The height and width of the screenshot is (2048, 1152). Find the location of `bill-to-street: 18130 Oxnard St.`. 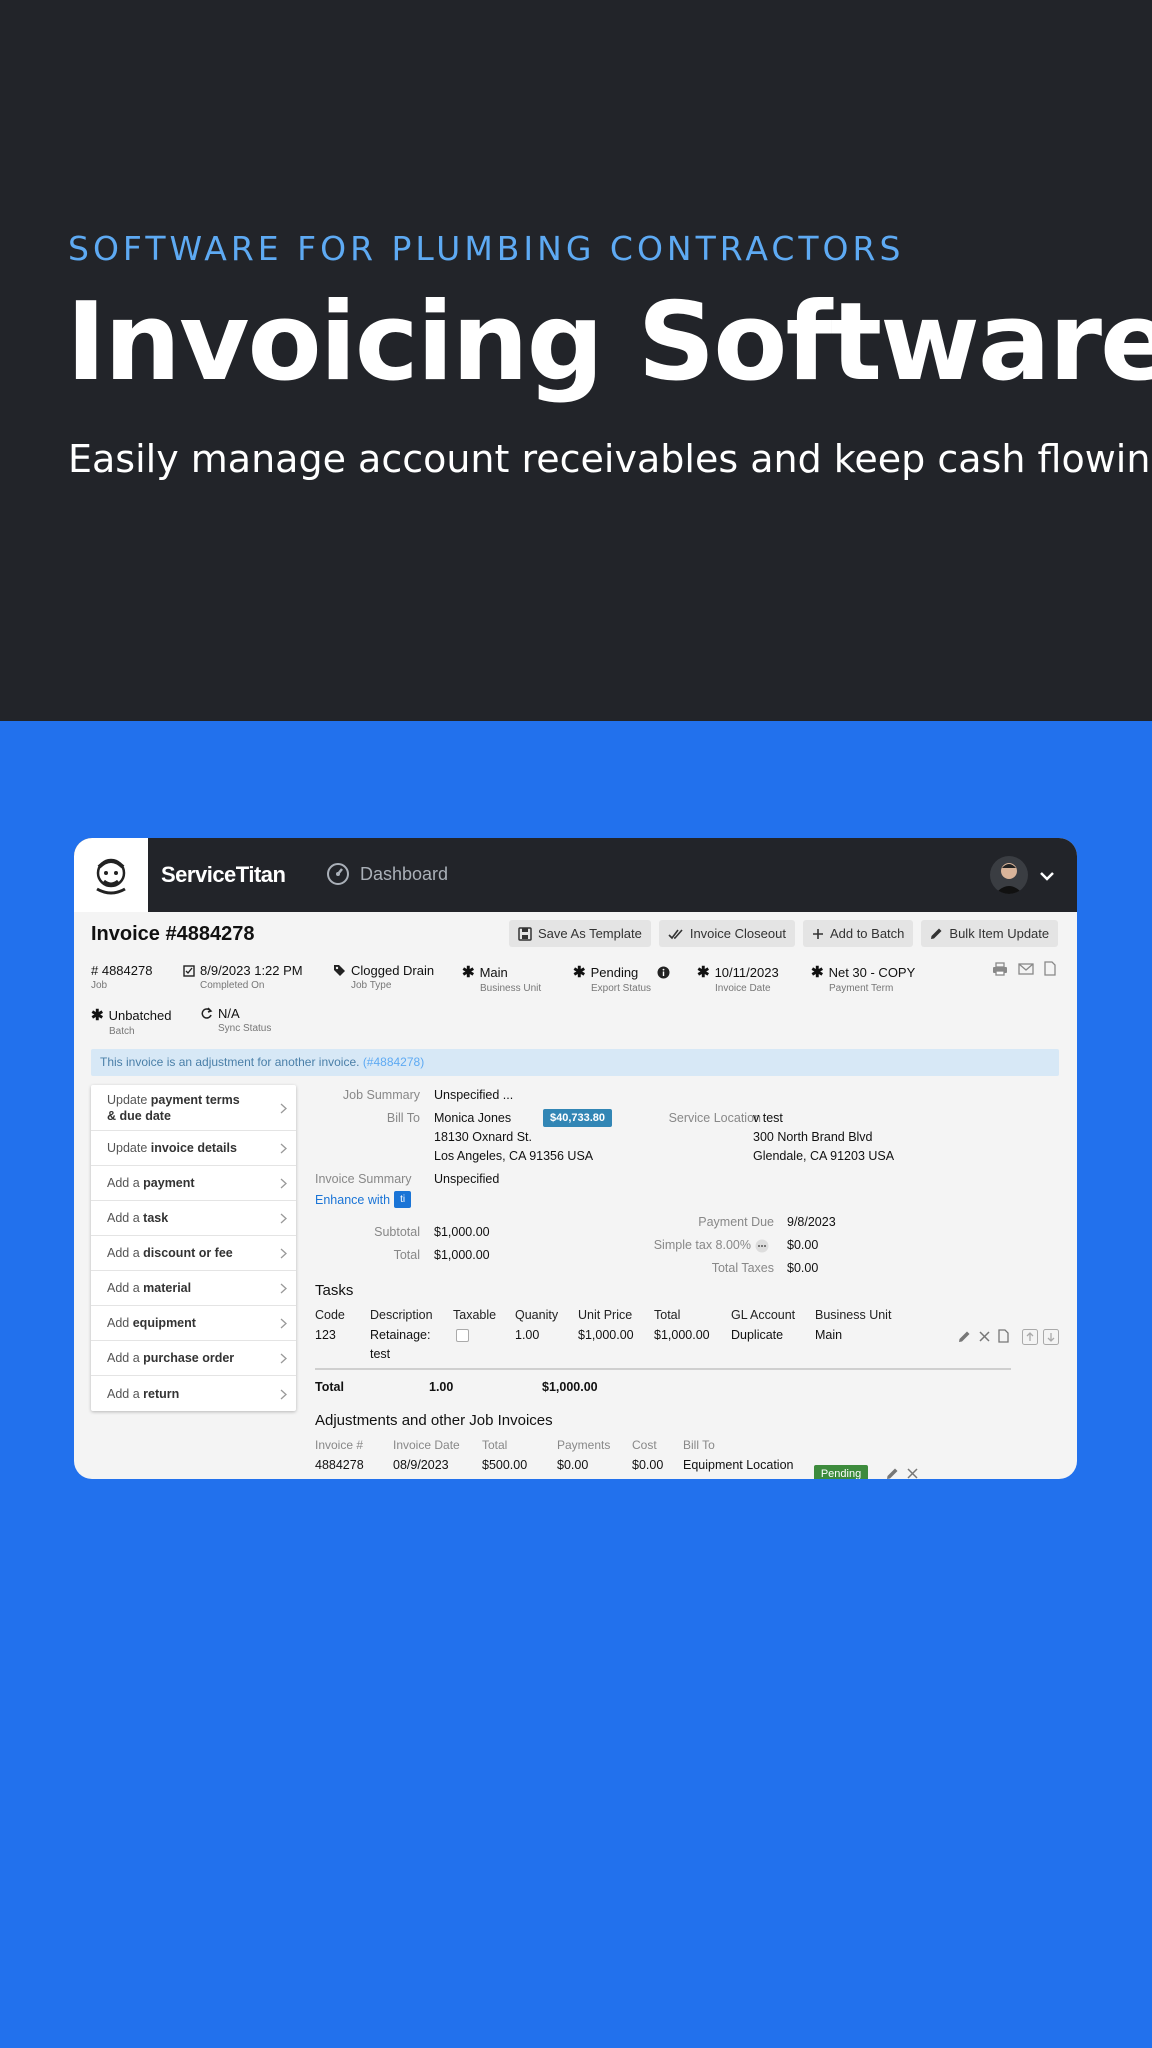

bill-to-street: 18130 Oxnard St. is located at coordinates (483, 1137).